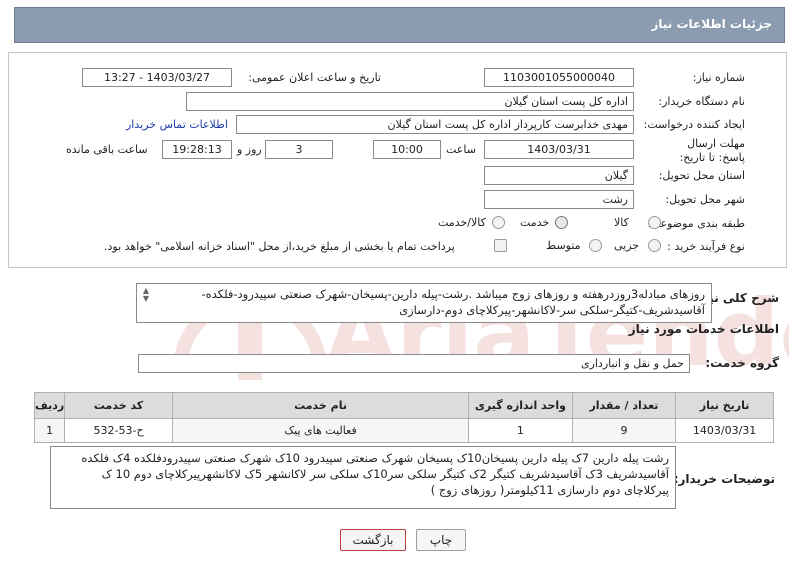 Image resolution: width=789 pixels, height=566 pixels. What do you see at coordinates (712, 150) in the screenshot?
I see `deadline-label: مهلت ارسال پاسخ: تا تاریخ:` at bounding box center [712, 150].